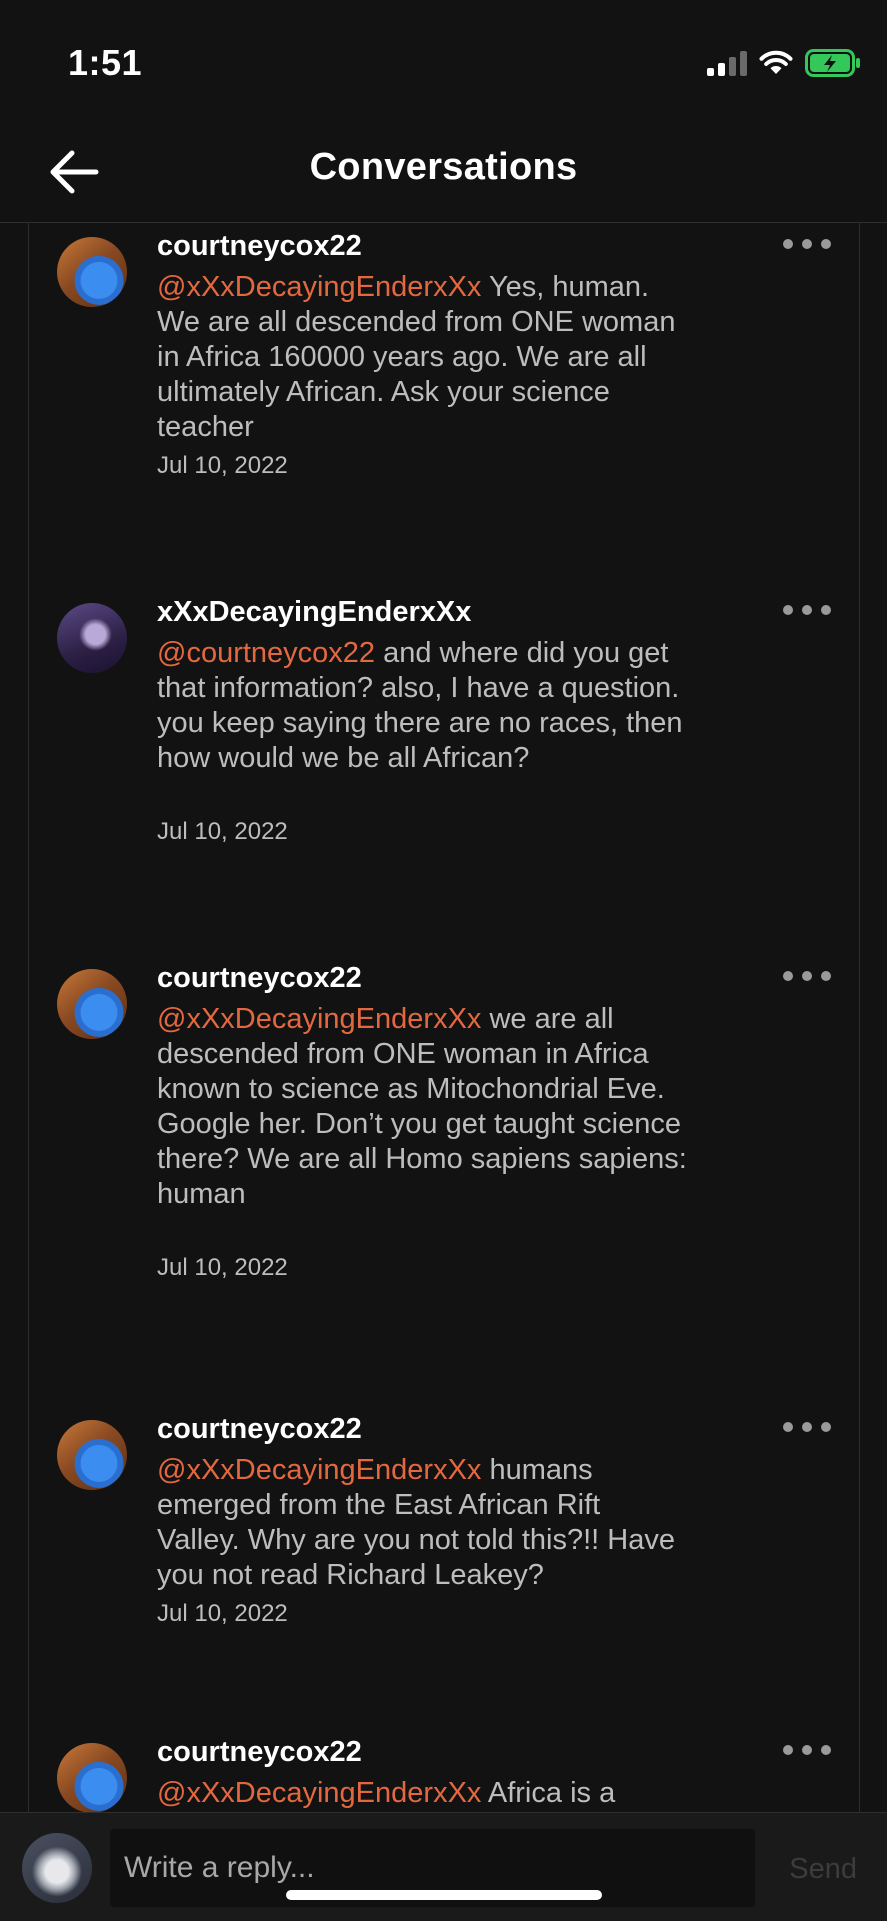 This screenshot has width=887, height=1921. I want to click on page-title: Conversations, so click(443, 167).